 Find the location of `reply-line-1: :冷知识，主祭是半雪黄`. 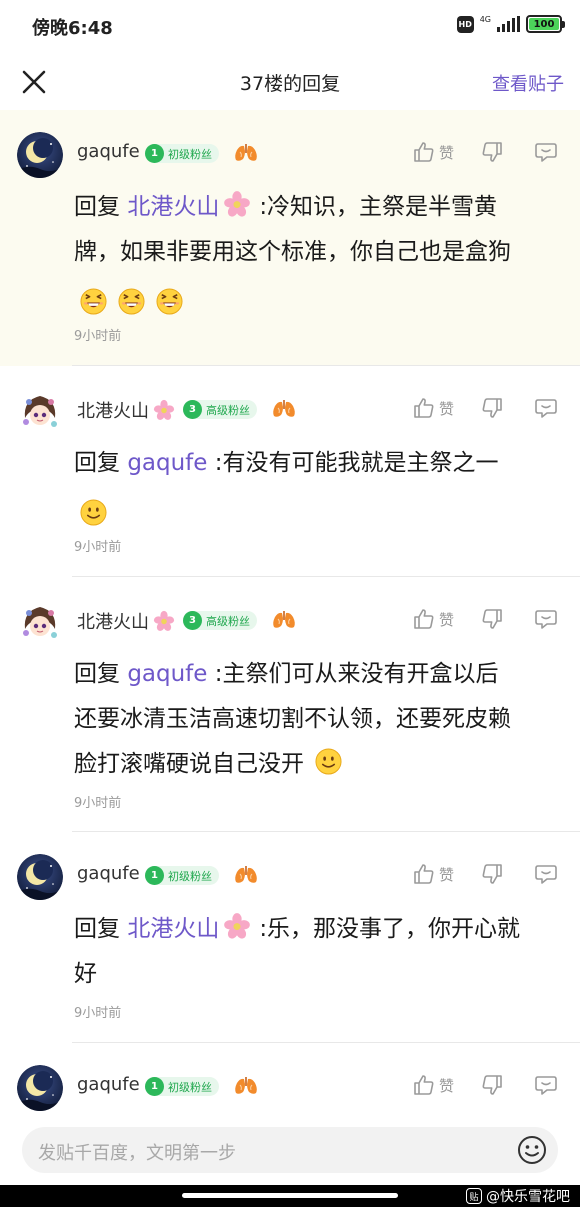

reply-line-1: :冷知识，主祭是半雪黄 is located at coordinates (378, 207).